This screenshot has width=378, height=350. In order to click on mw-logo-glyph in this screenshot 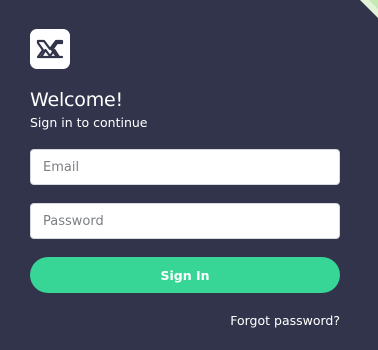, I will do `click(50, 49)`.